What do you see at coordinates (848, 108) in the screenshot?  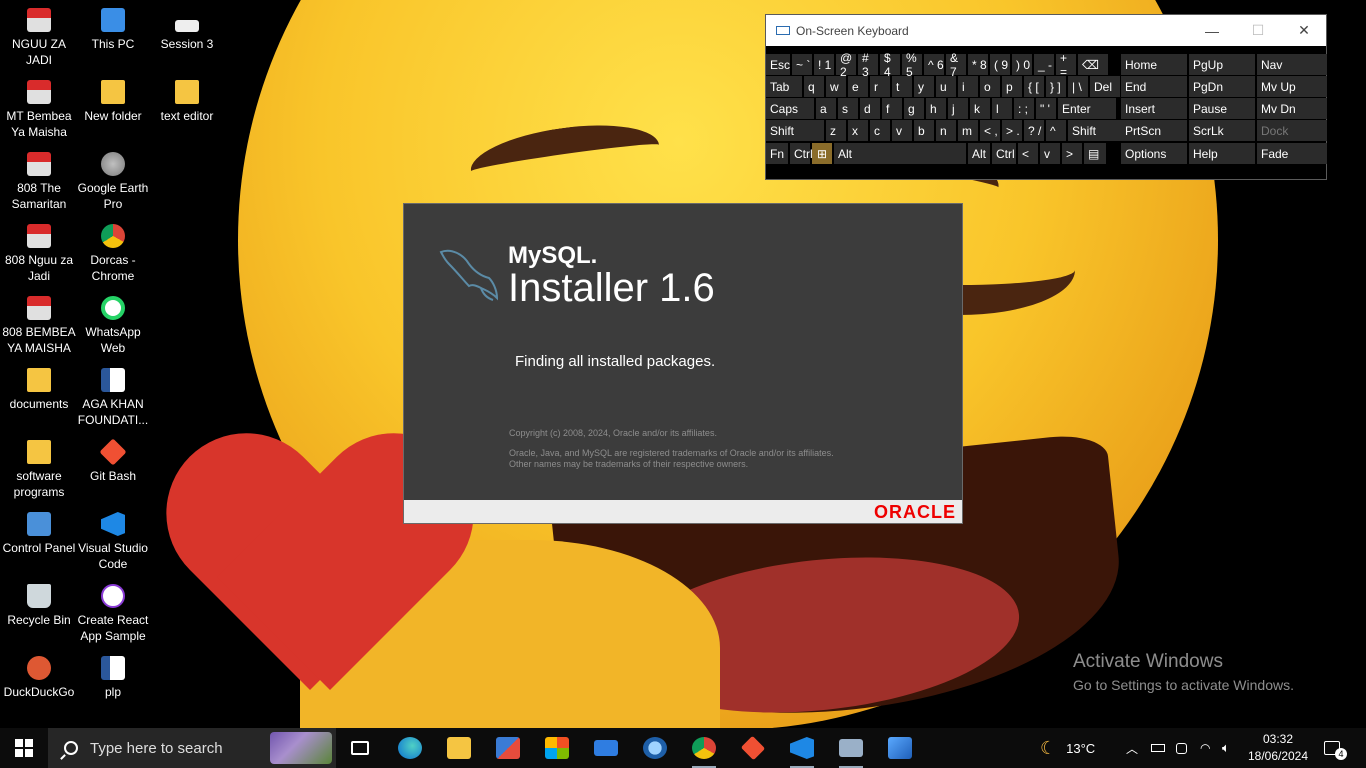 I see `osk-key: s` at bounding box center [848, 108].